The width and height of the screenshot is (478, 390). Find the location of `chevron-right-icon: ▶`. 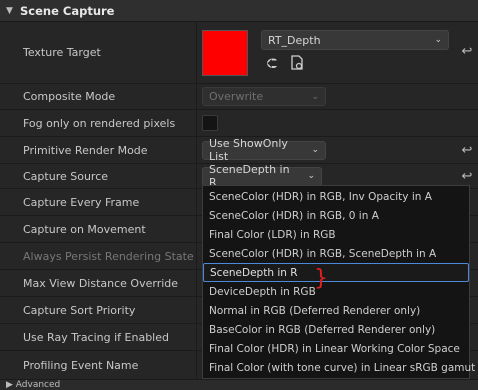

chevron-right-icon: ▶ is located at coordinates (11, 385).